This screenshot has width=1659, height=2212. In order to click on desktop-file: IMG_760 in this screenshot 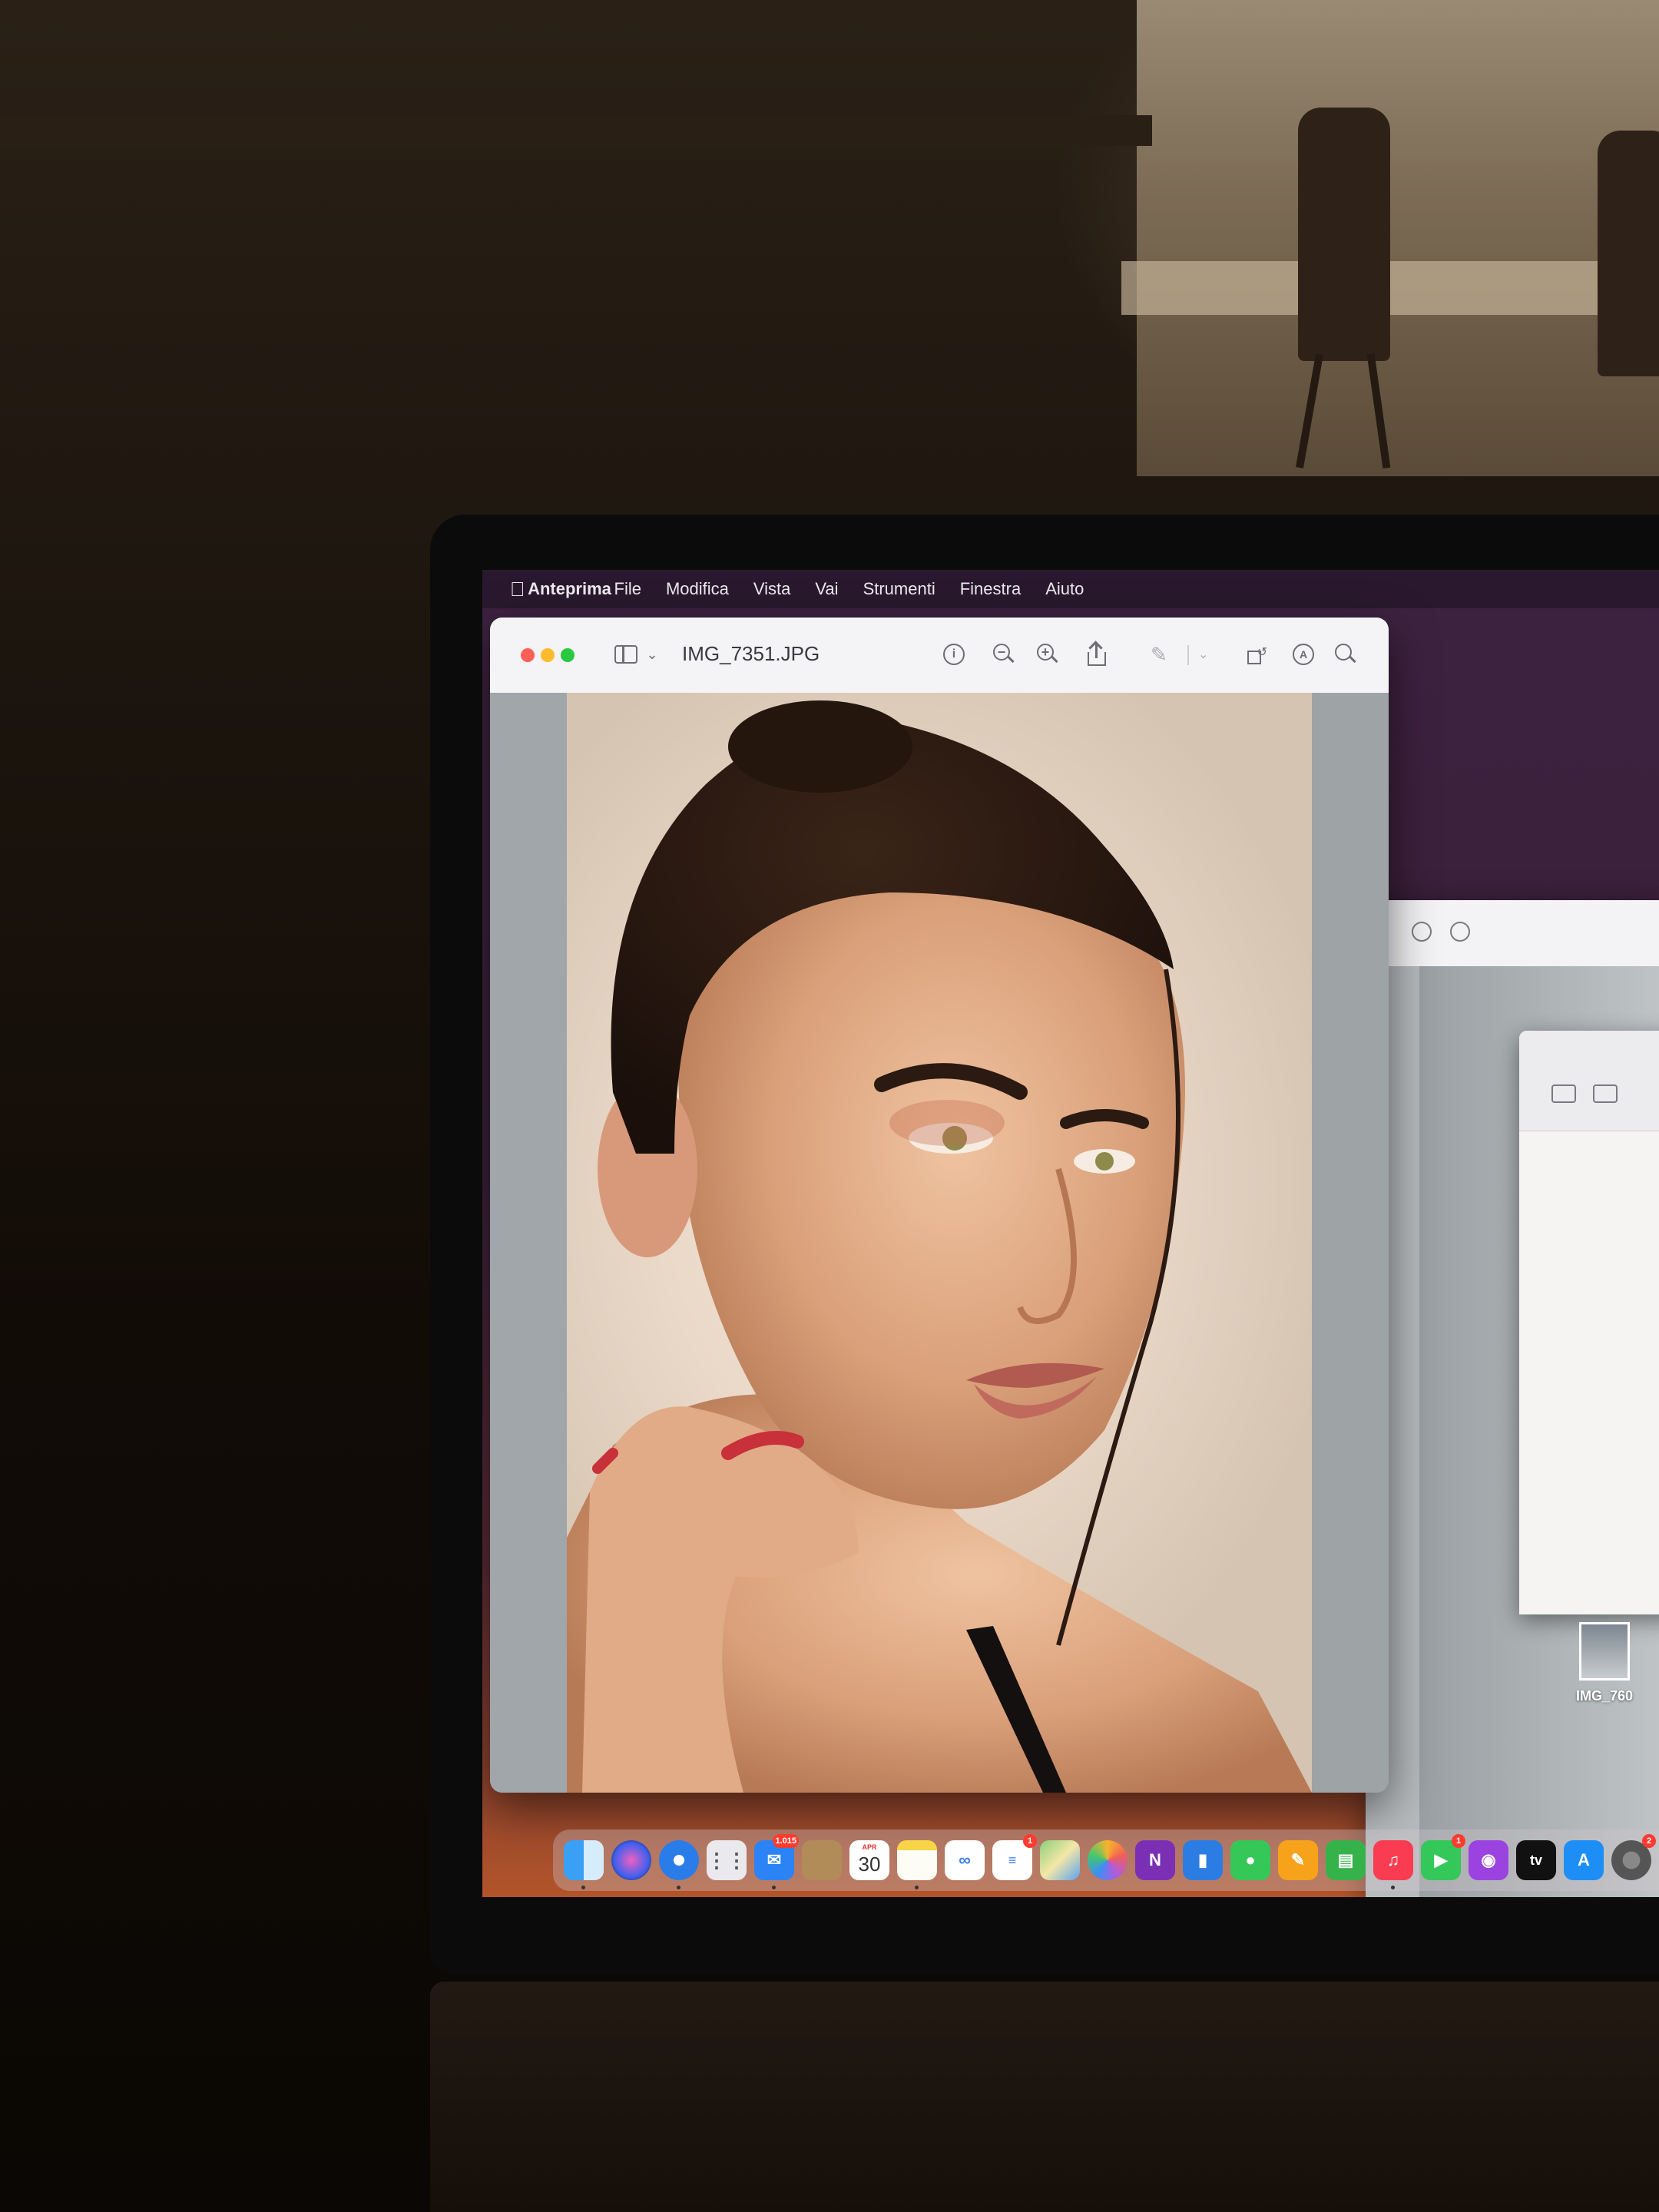, I will do `click(1603, 1663)`.